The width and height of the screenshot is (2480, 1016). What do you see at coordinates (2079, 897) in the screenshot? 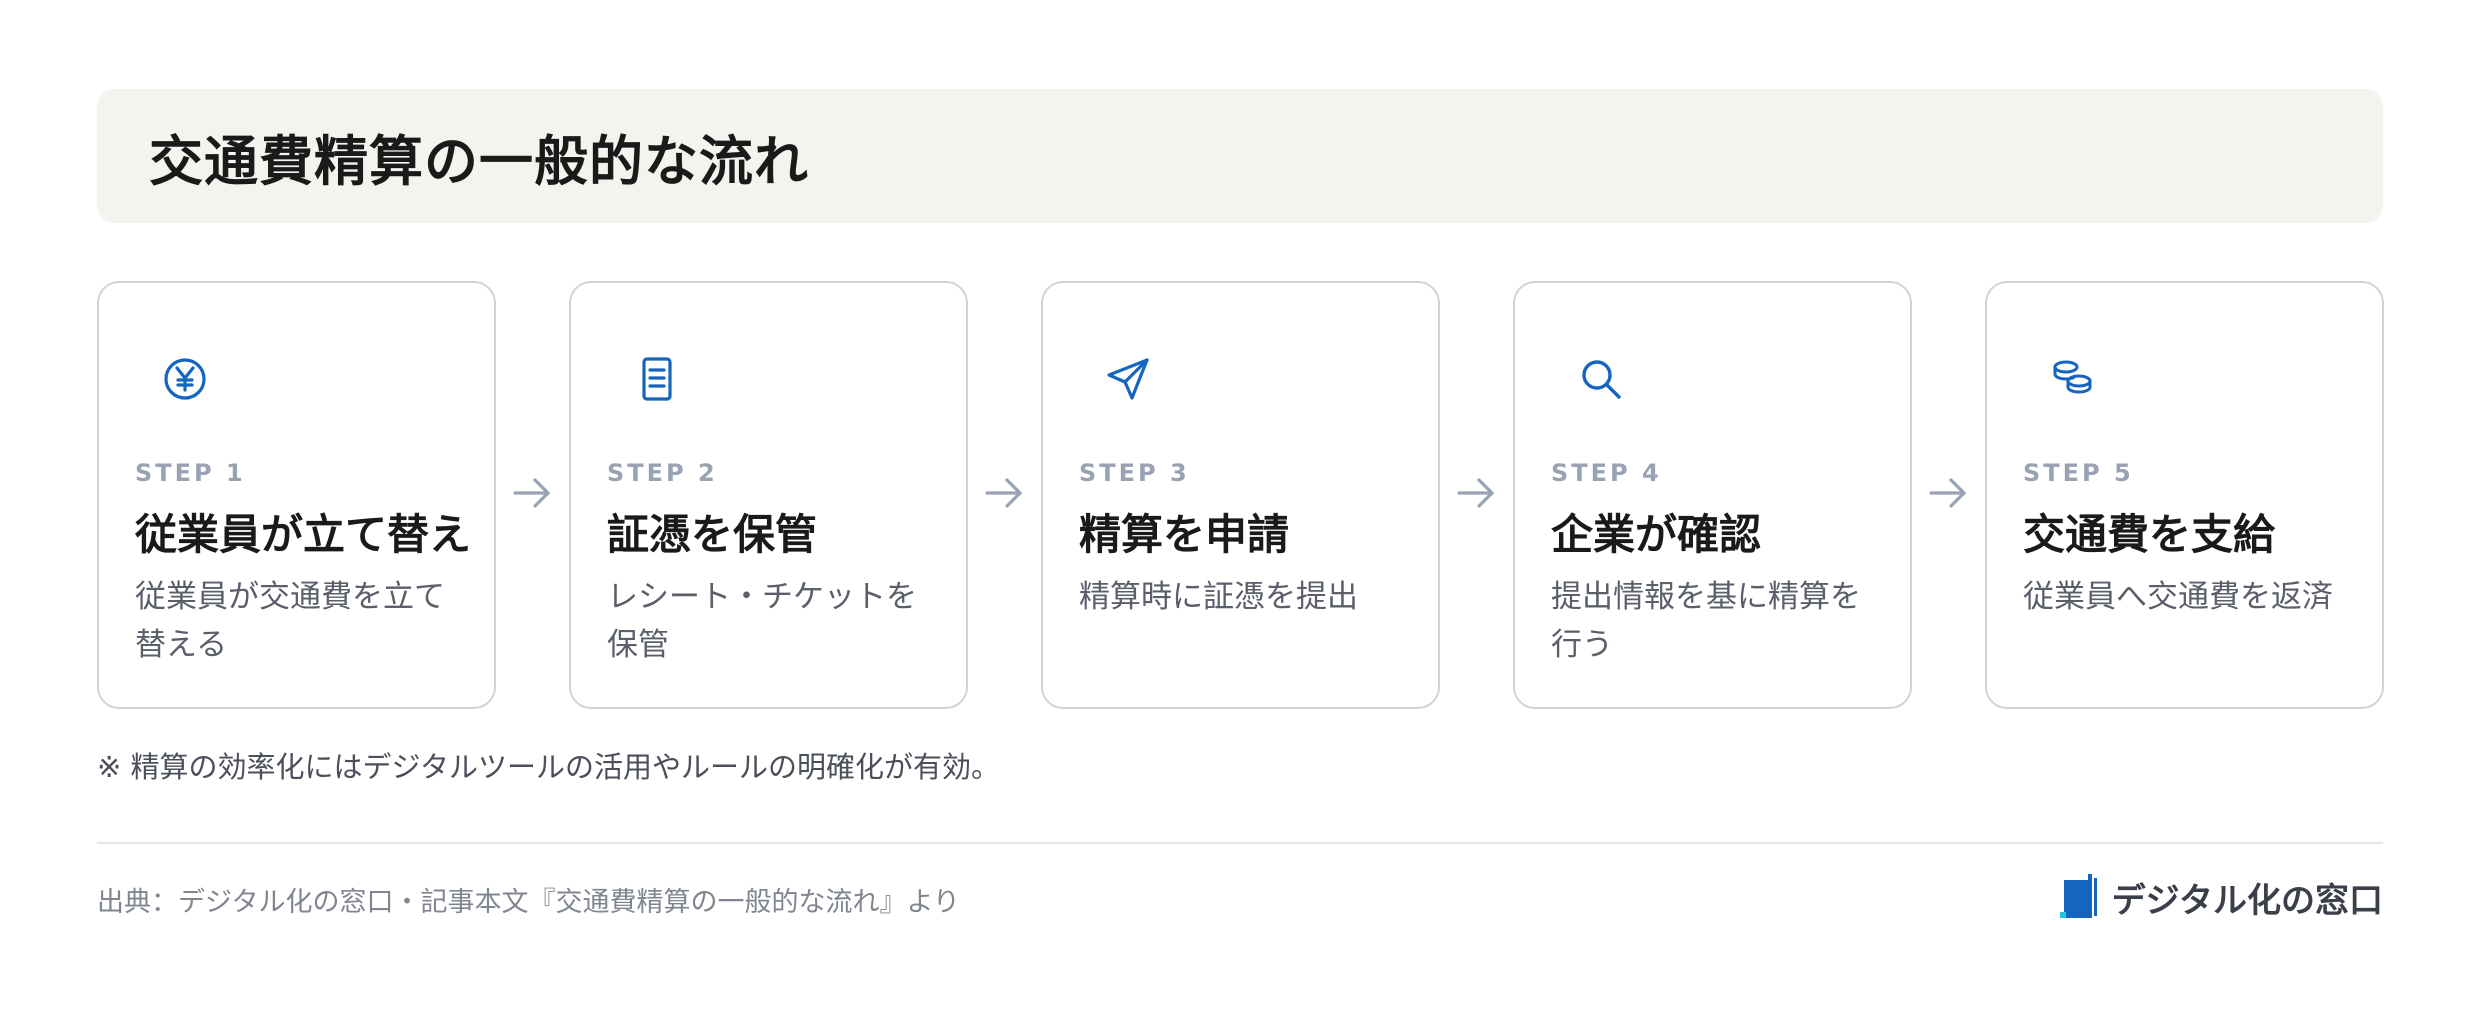
I see `window-logo-icon` at bounding box center [2079, 897].